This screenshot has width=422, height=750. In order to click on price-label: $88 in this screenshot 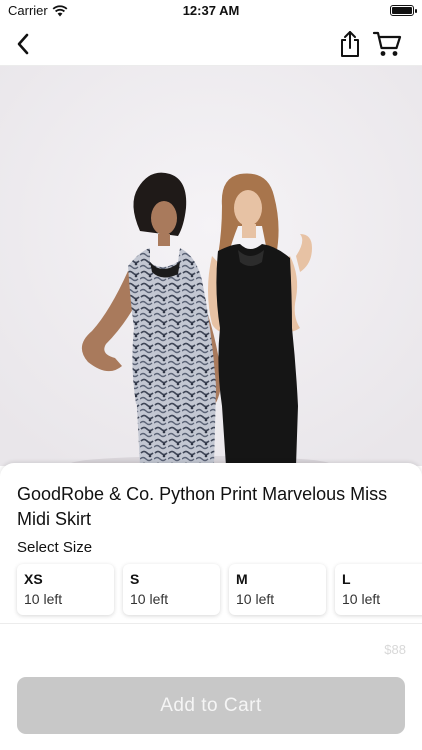, I will do `click(395, 649)`.